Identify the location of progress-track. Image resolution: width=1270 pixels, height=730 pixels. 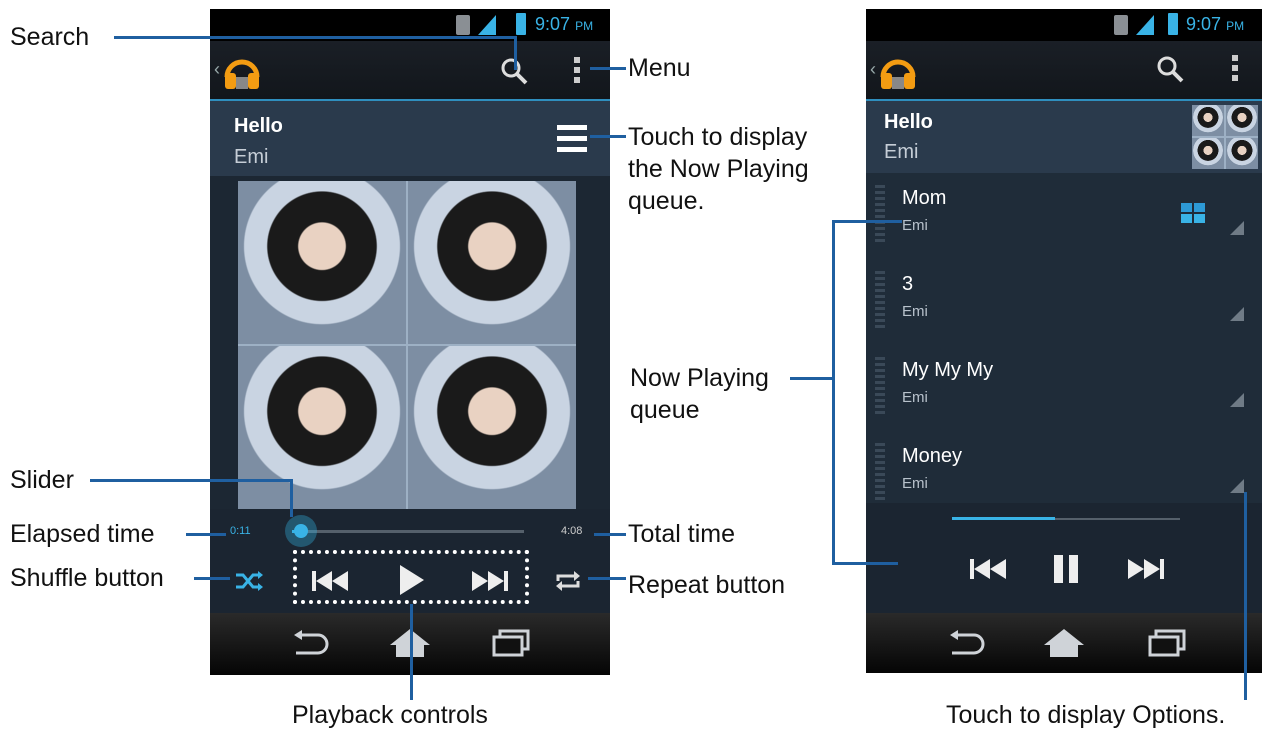
(408, 531).